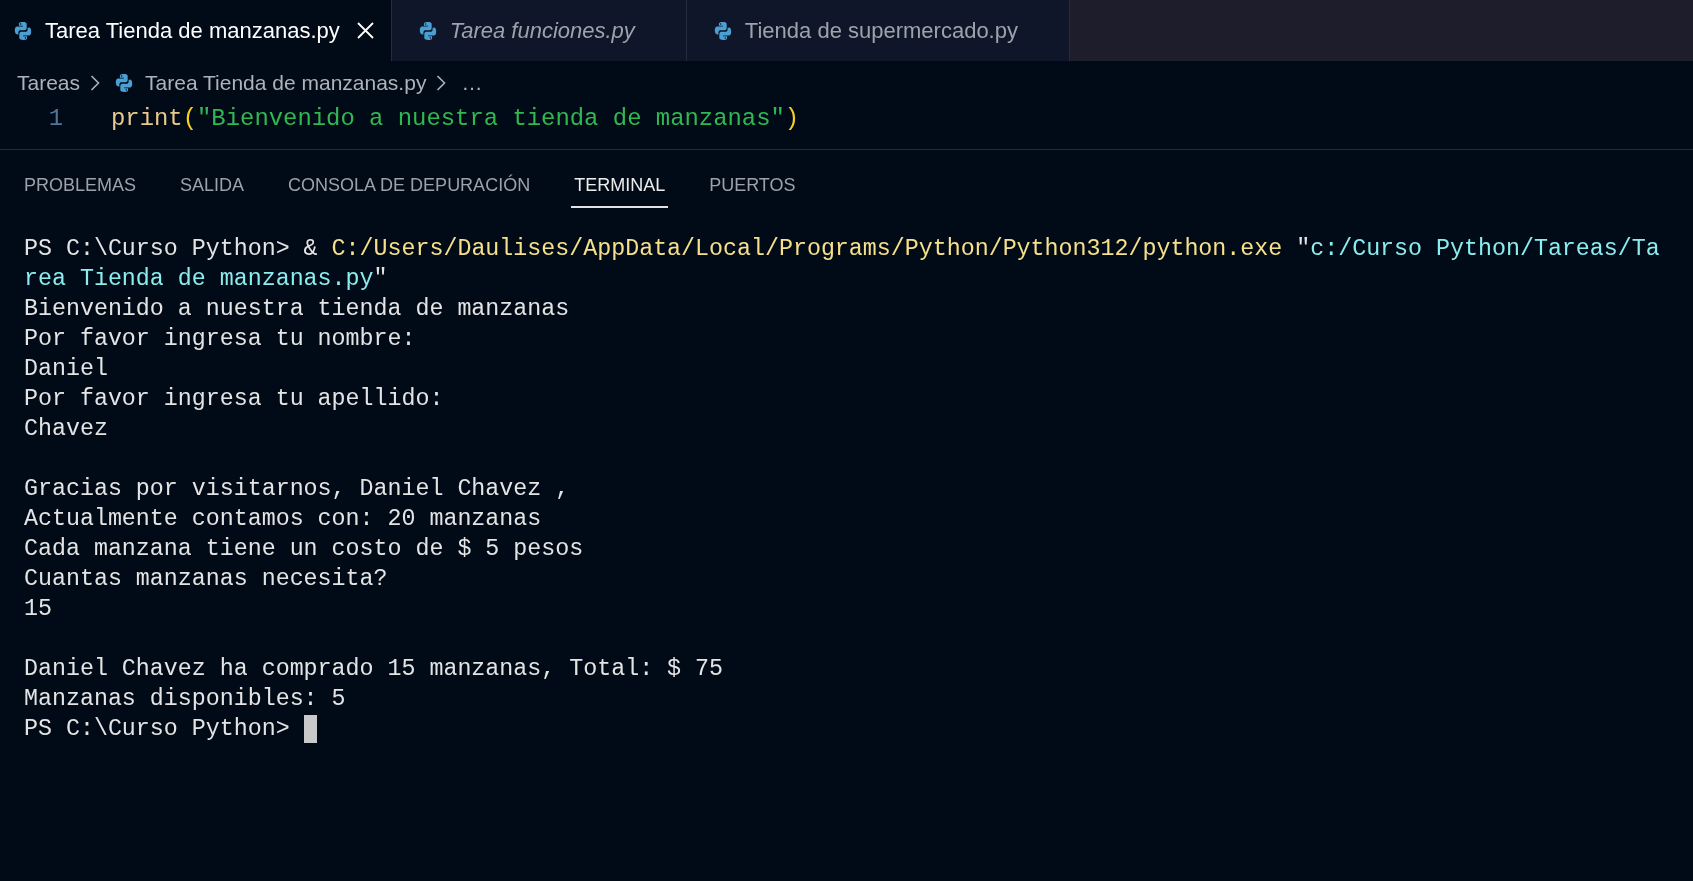 This screenshot has width=1693, height=881. I want to click on editor-tab: Tienda de supermercado.py, so click(878, 30).